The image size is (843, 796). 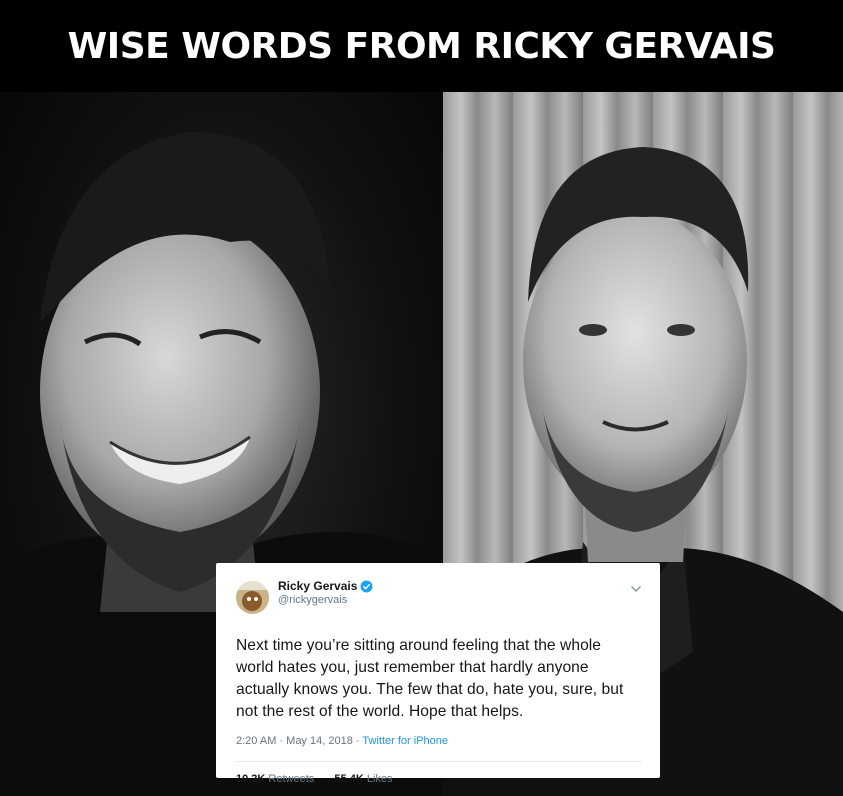 What do you see at coordinates (405, 741) in the screenshot?
I see `tweet-source-link: Twitter for iPhone` at bounding box center [405, 741].